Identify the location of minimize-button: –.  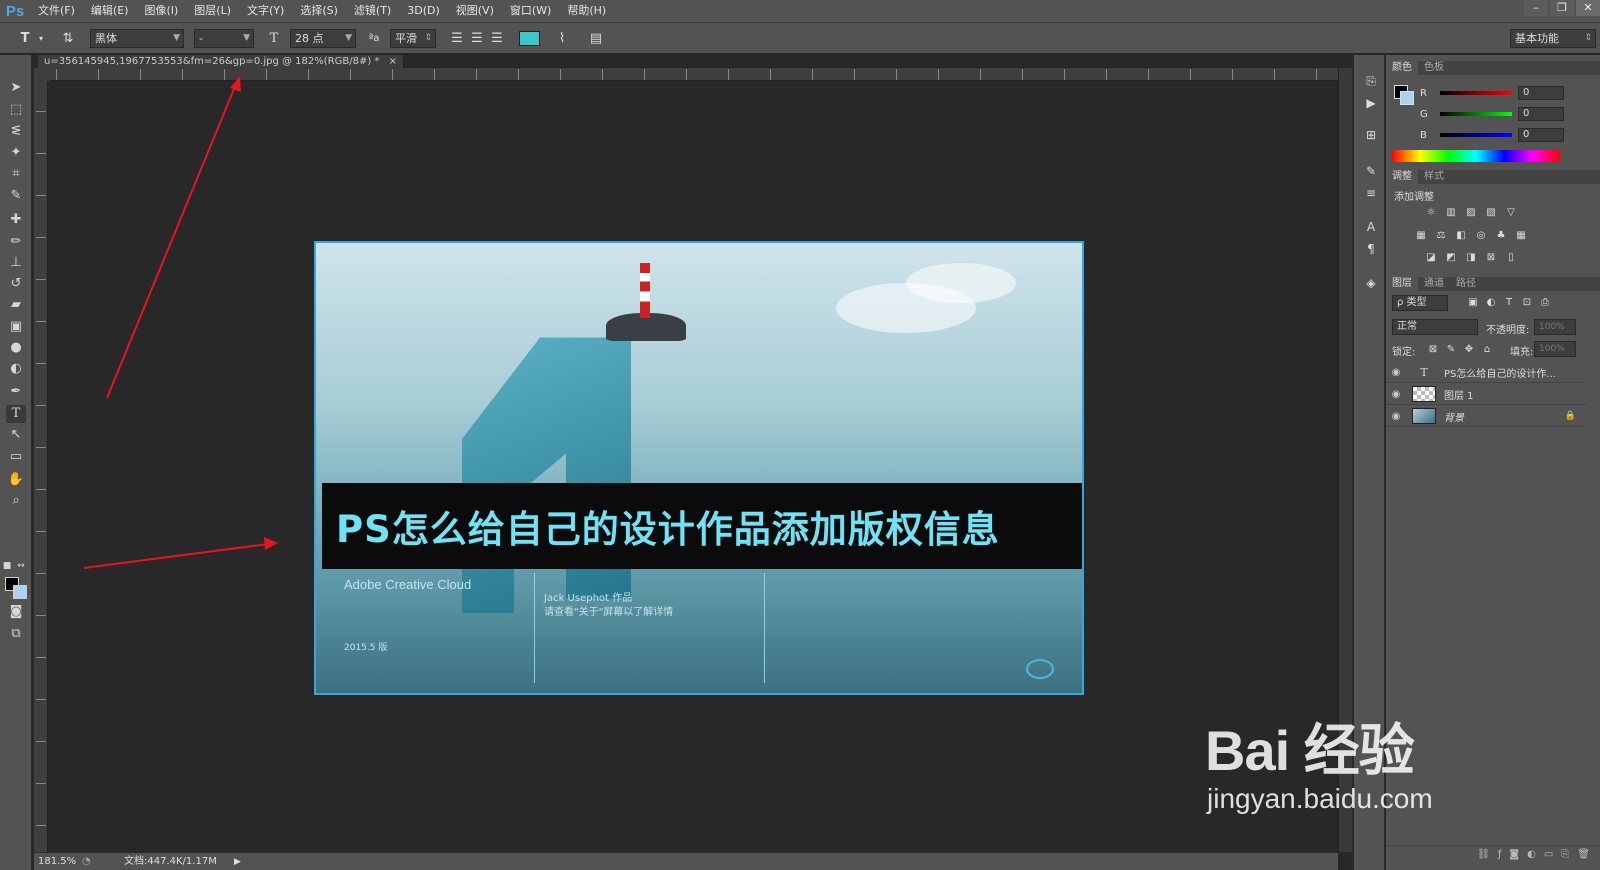
(1536, 8).